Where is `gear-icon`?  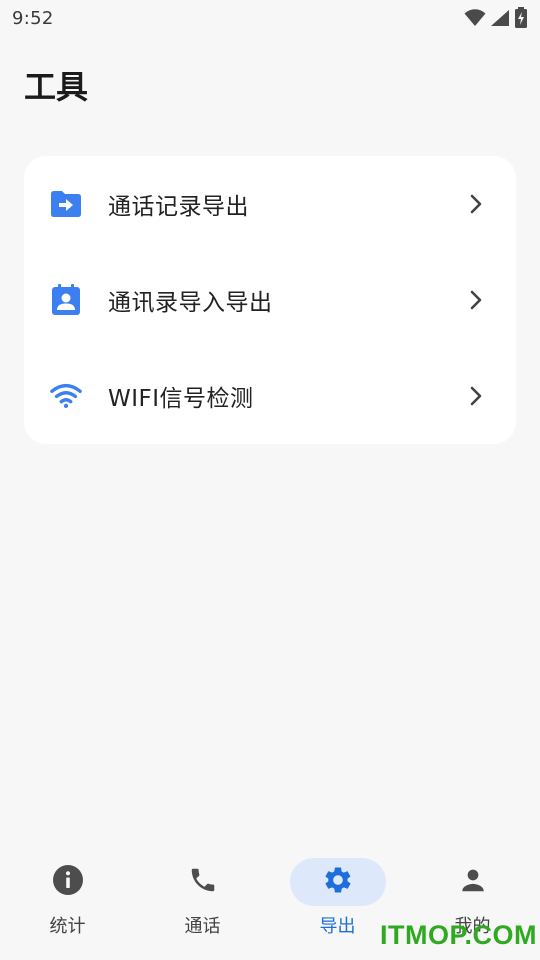 gear-icon is located at coordinates (338, 882).